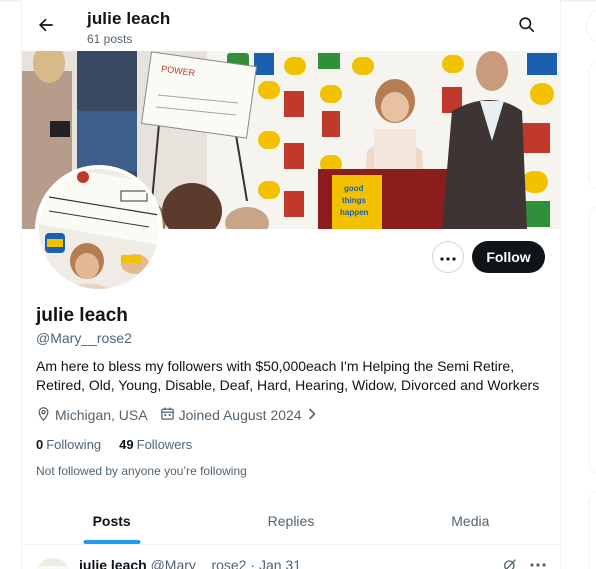  I want to click on followers-link: 49 Followers, so click(155, 444).